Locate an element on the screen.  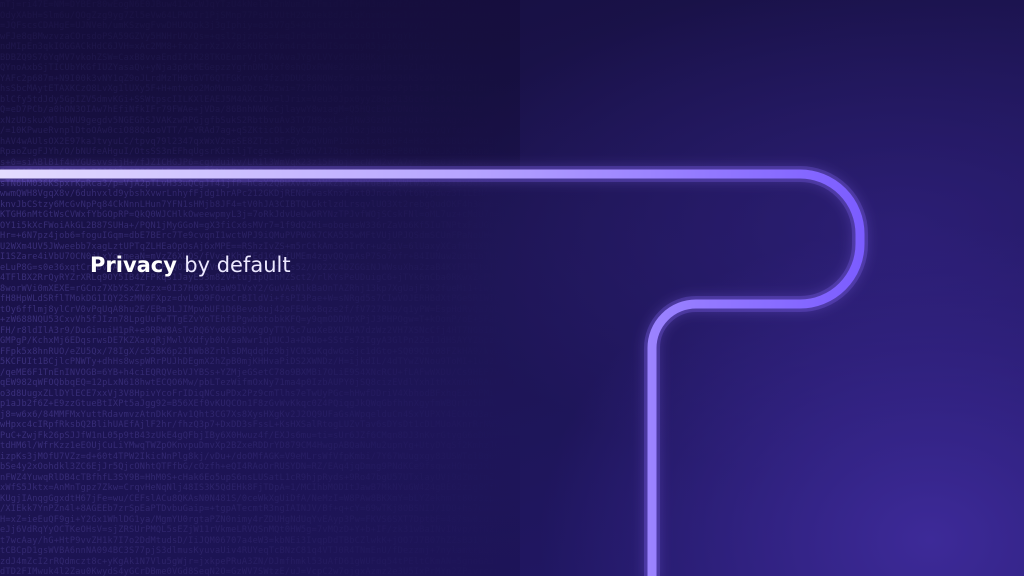
headline: Privacy by default is located at coordinates (190, 265).